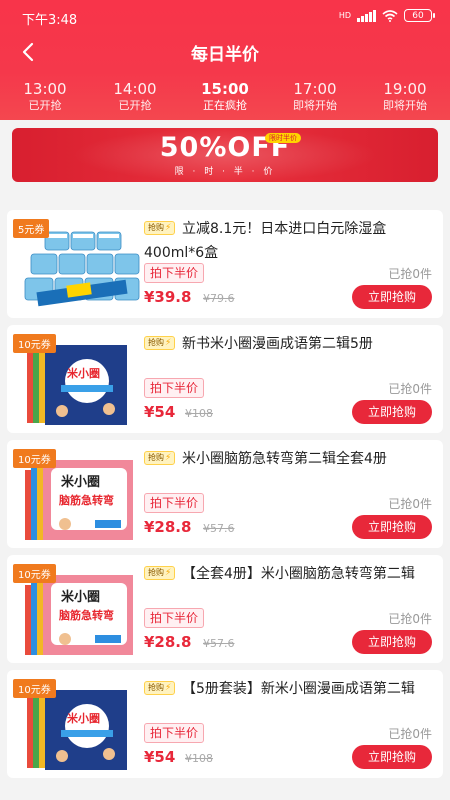 The width and height of the screenshot is (450, 800). I want to click on slot-time: 19:00, so click(405, 89).